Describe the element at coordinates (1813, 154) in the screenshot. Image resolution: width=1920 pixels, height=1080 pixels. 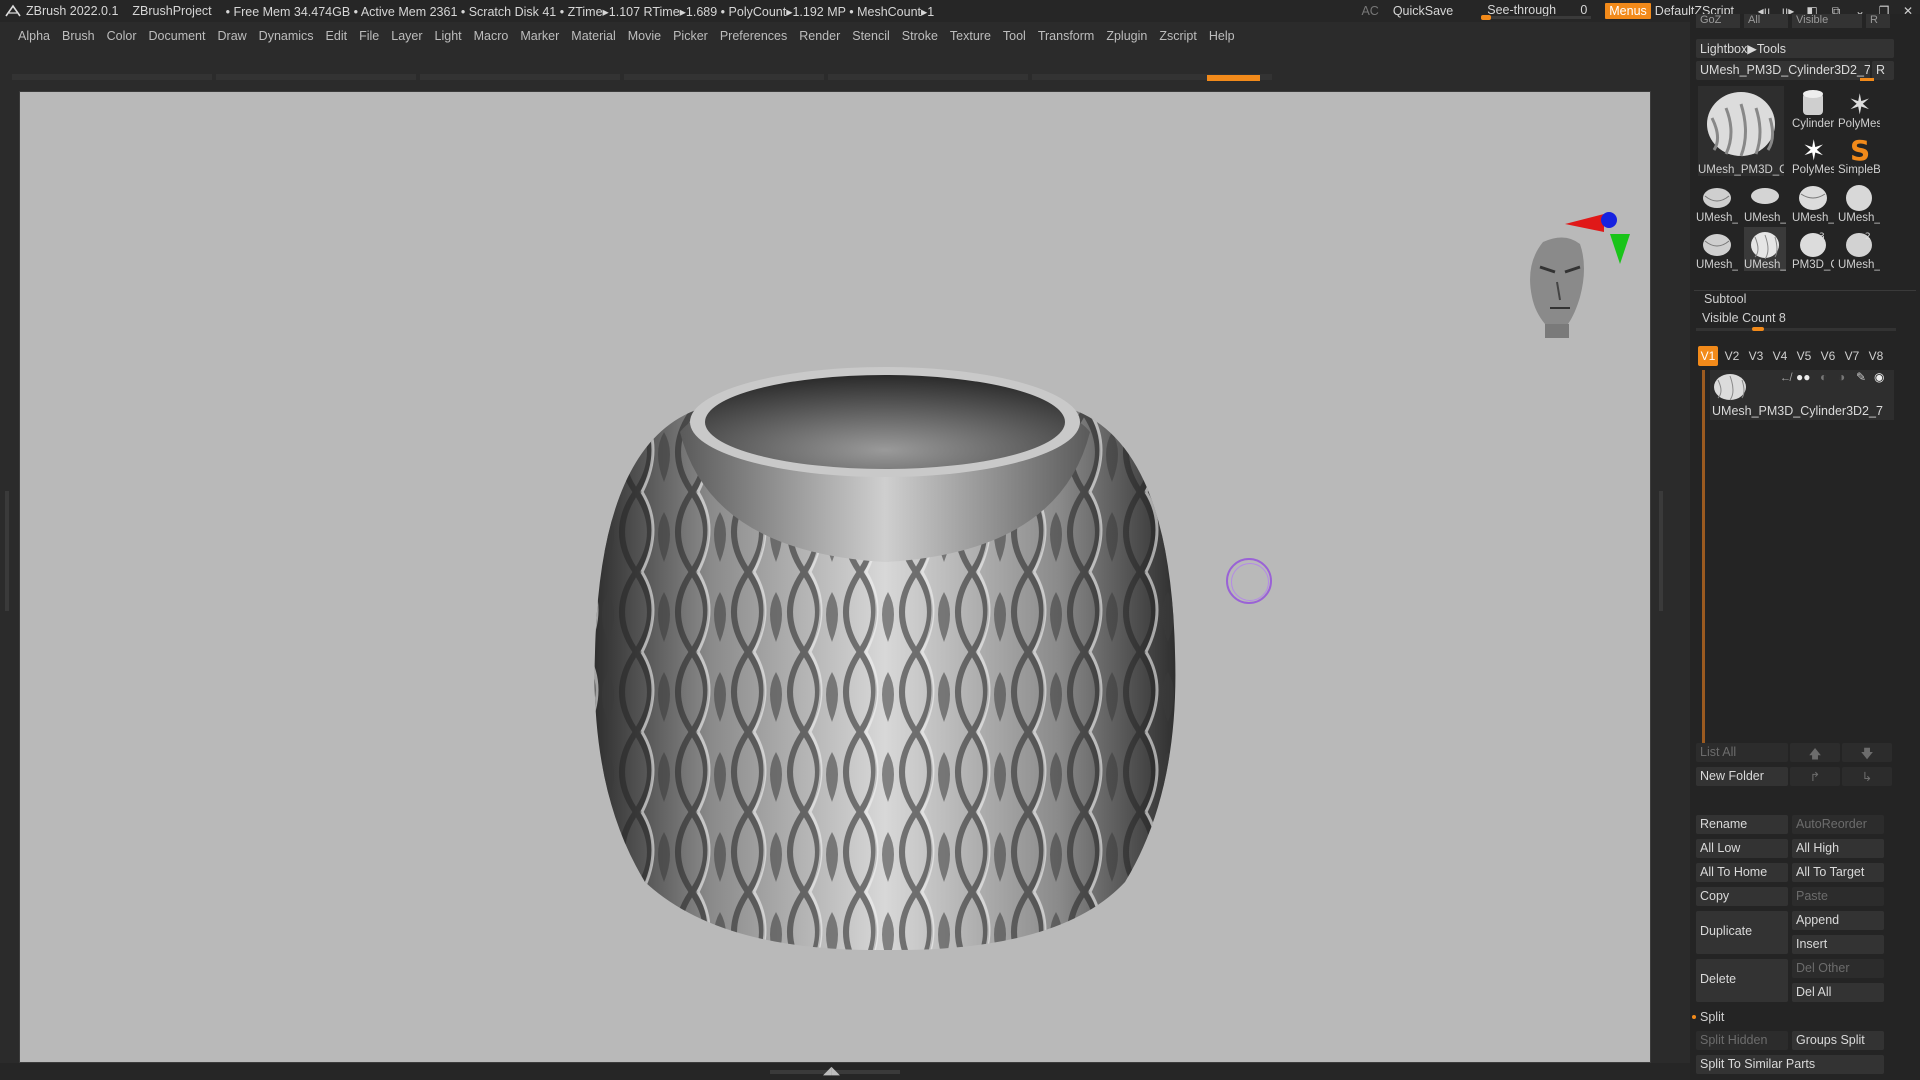
I see `polymesh-star-thumbnail: ✶ PolyMes` at that location.